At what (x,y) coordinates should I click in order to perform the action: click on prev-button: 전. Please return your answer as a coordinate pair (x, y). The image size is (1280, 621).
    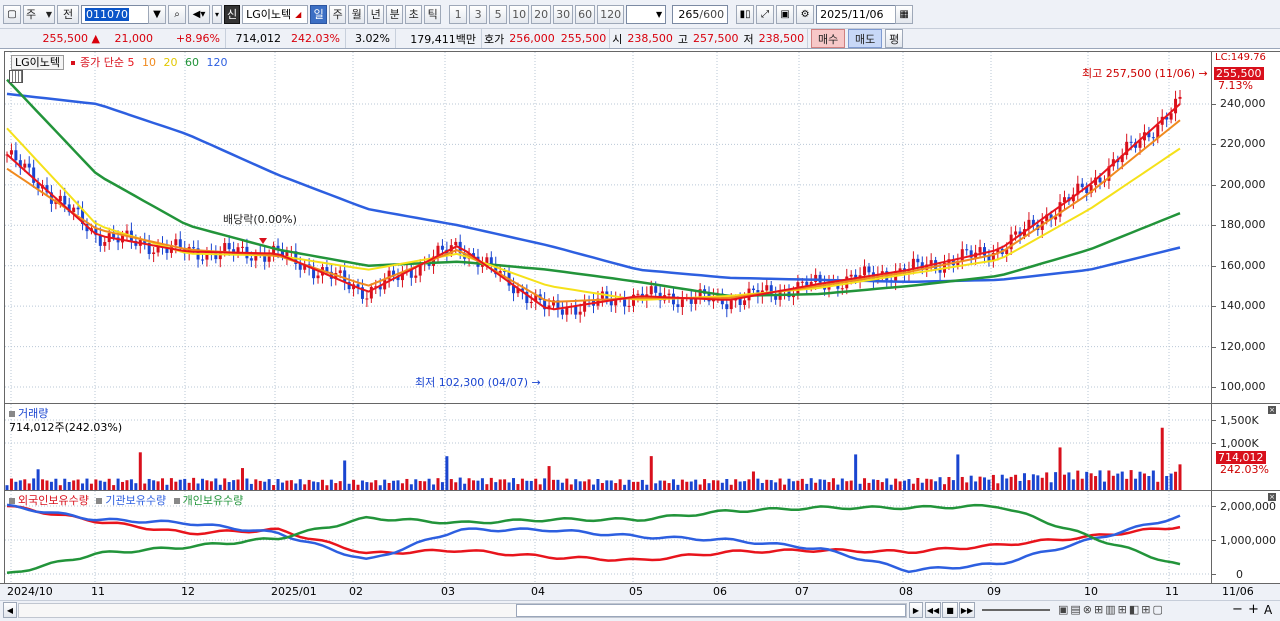
    Looking at the image, I should click on (68, 14).